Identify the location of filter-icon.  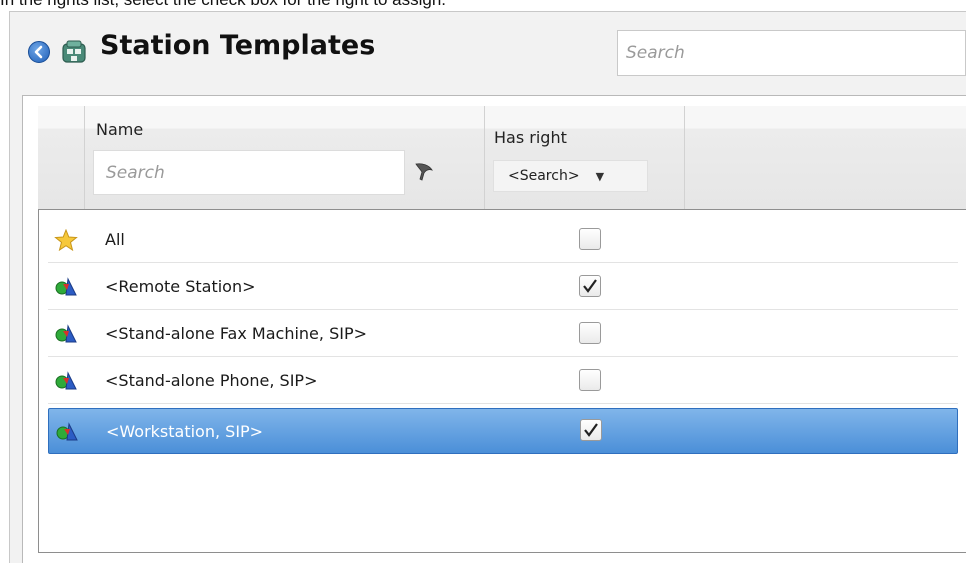
(424, 172).